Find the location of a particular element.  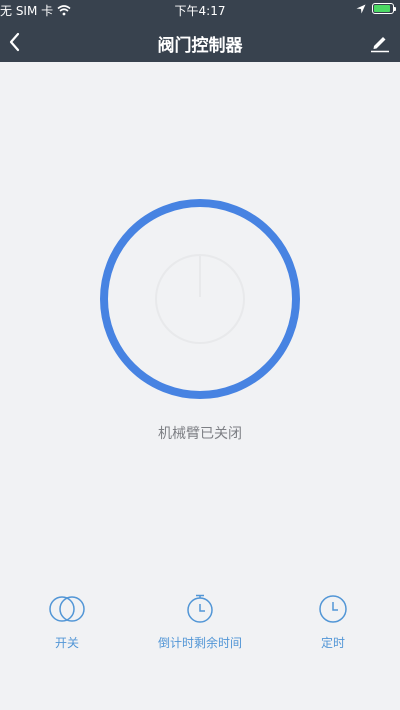

top-bar: 无 SIM 卡 下午4:17 阀门控制器 is located at coordinates (200, 31).